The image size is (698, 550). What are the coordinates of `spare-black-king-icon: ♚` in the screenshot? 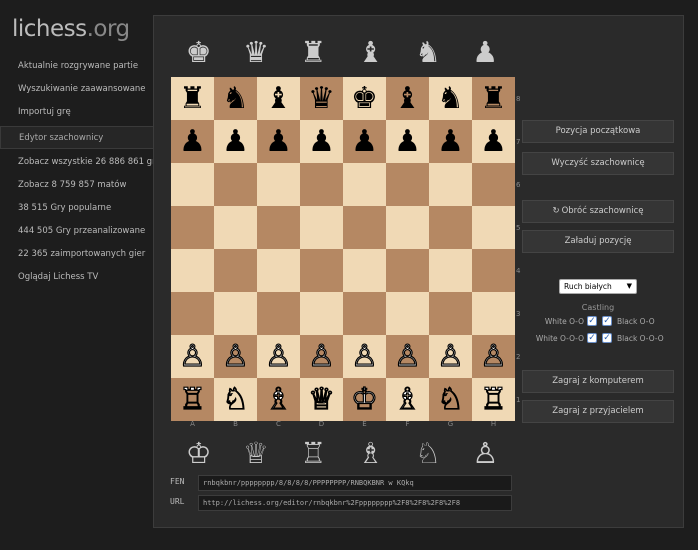 It's located at (198, 52).